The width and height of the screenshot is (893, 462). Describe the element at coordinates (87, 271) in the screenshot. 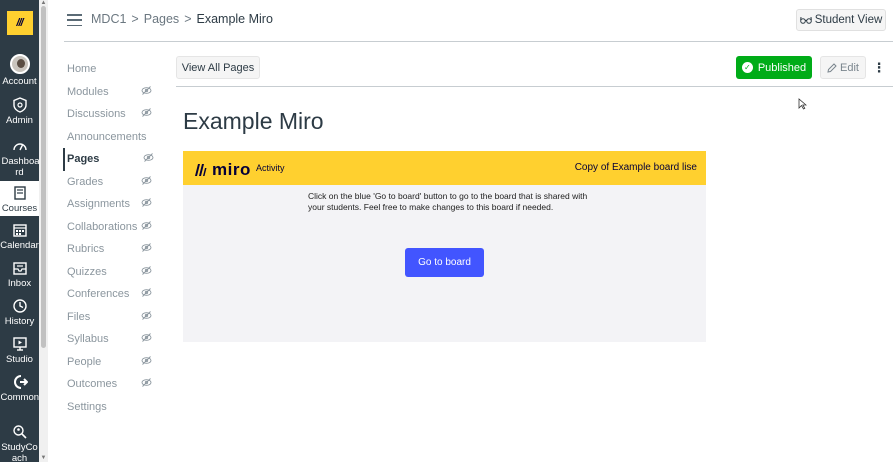

I see `course-nav-label: Quizzes` at that location.